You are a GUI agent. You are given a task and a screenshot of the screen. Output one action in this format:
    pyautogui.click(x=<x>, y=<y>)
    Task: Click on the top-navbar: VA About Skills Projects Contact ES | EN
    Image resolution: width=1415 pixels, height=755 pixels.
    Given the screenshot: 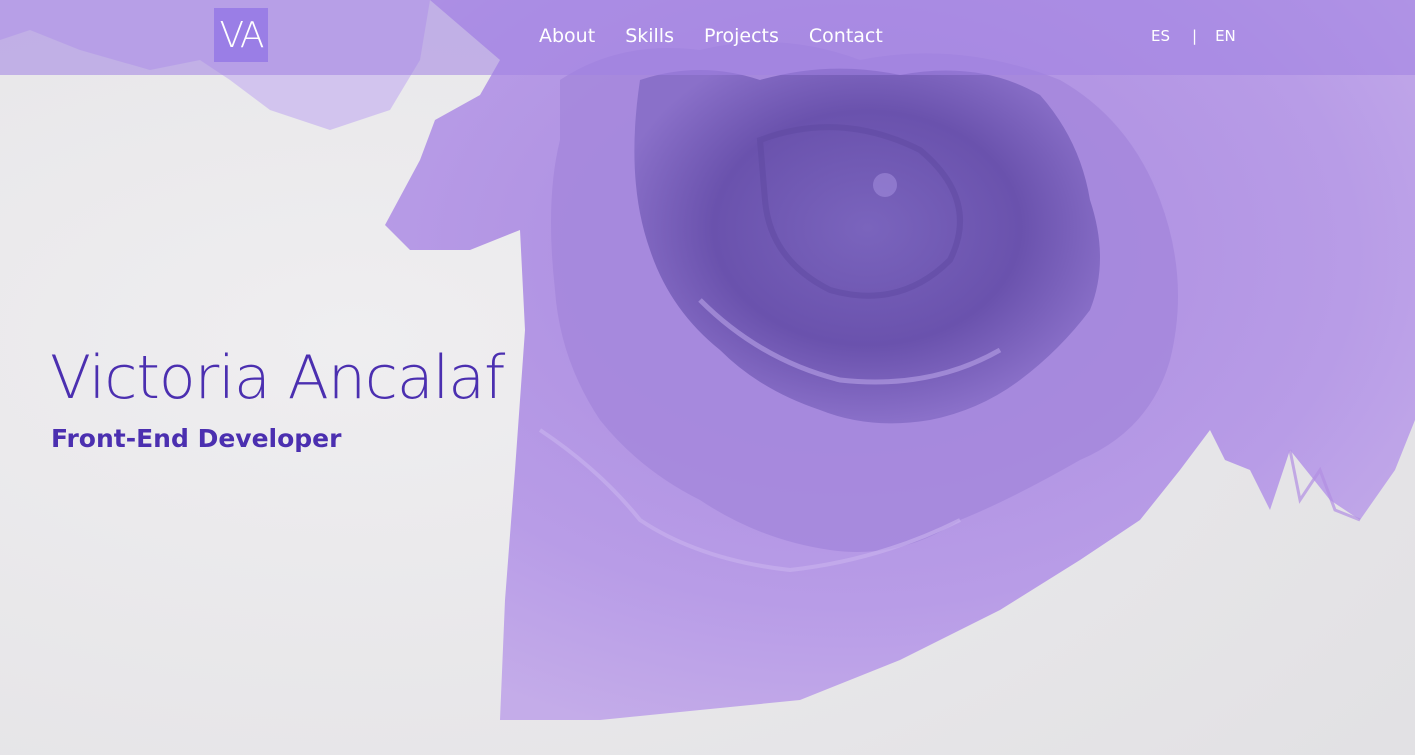 What is the action you would take?
    pyautogui.click(x=707, y=37)
    